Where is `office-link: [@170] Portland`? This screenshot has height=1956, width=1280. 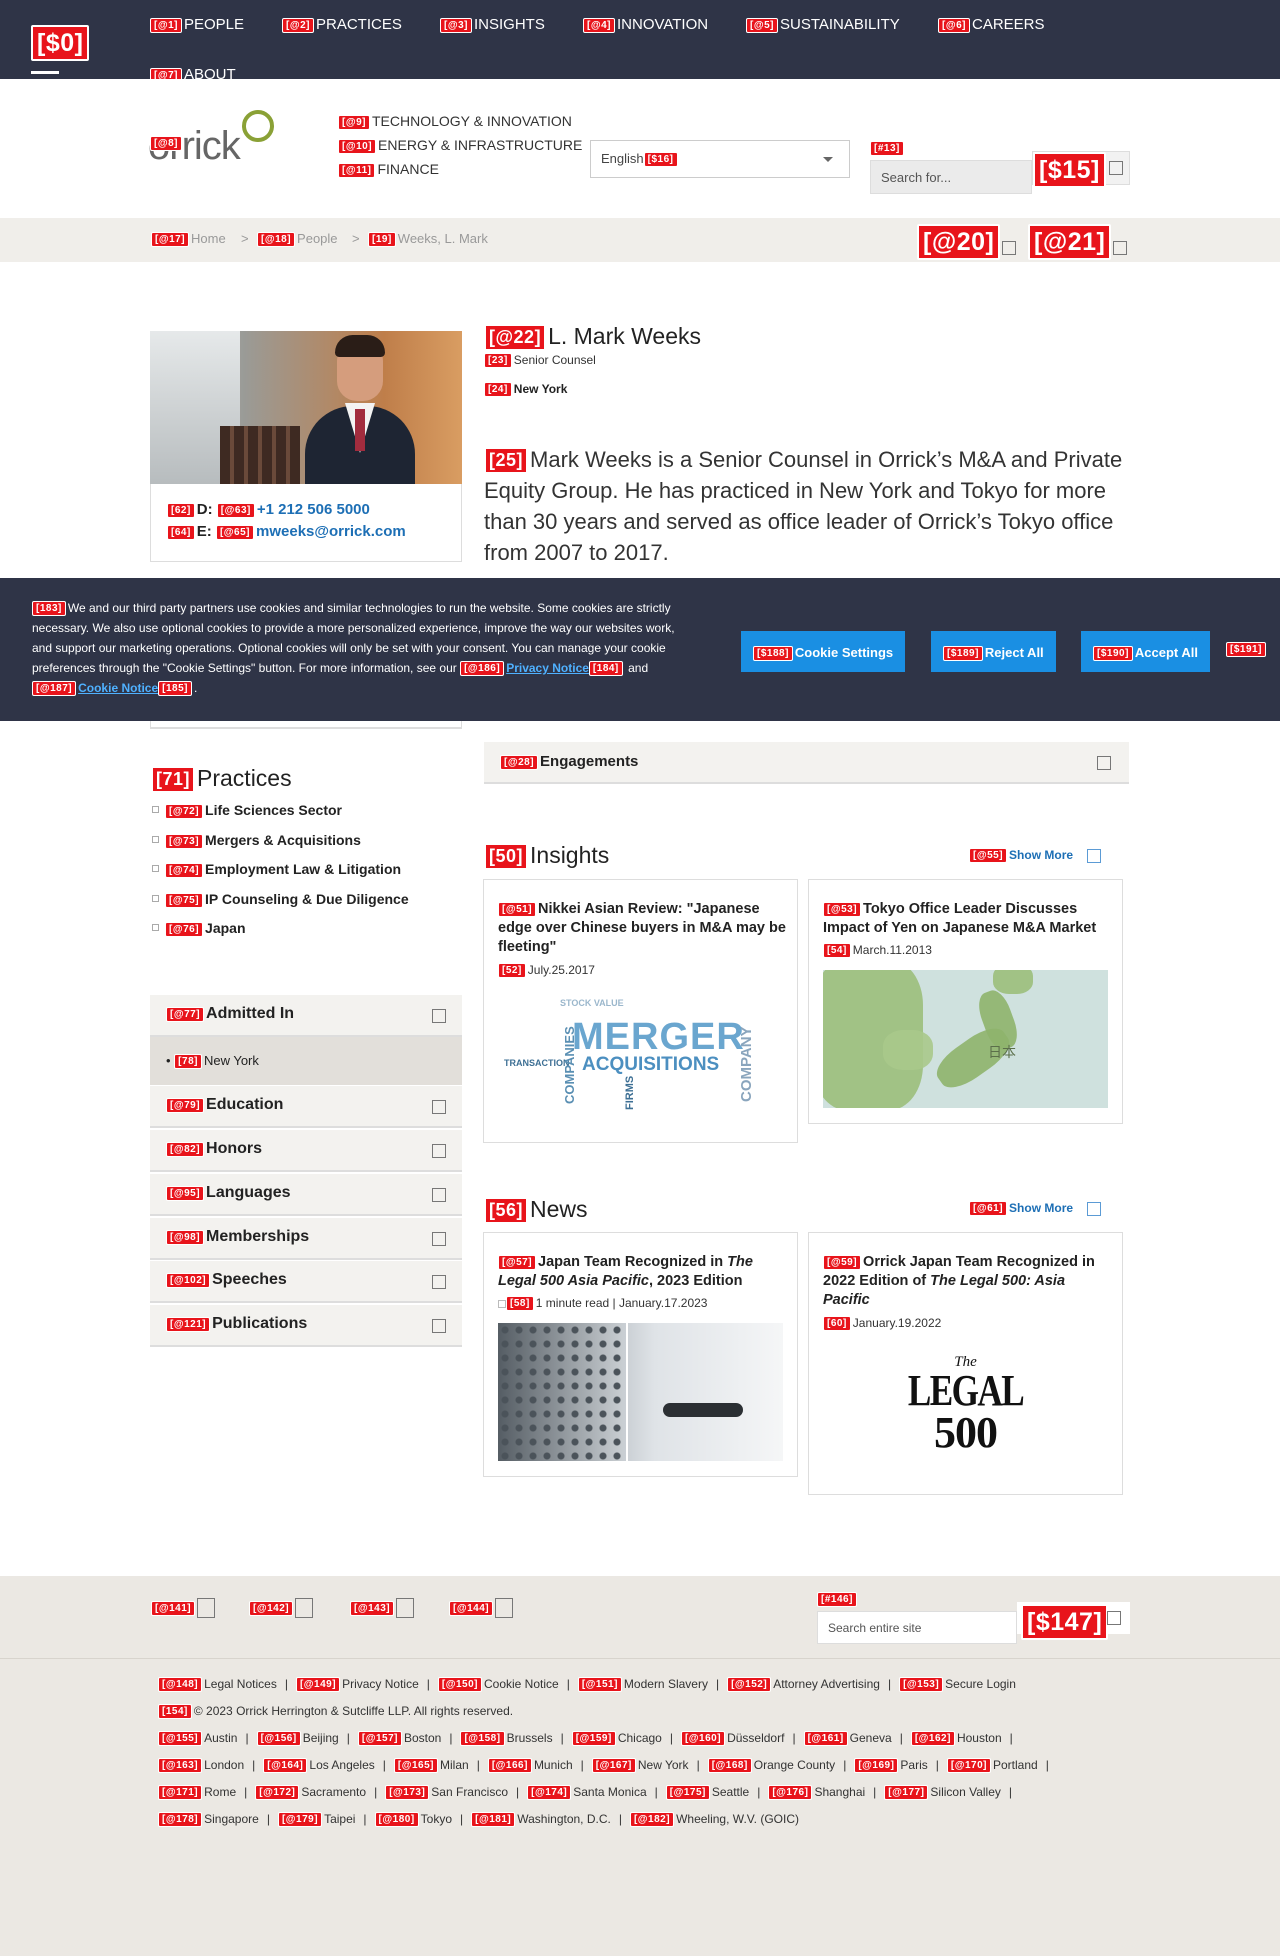
office-link: [@170] Portland is located at coordinates (992, 1765).